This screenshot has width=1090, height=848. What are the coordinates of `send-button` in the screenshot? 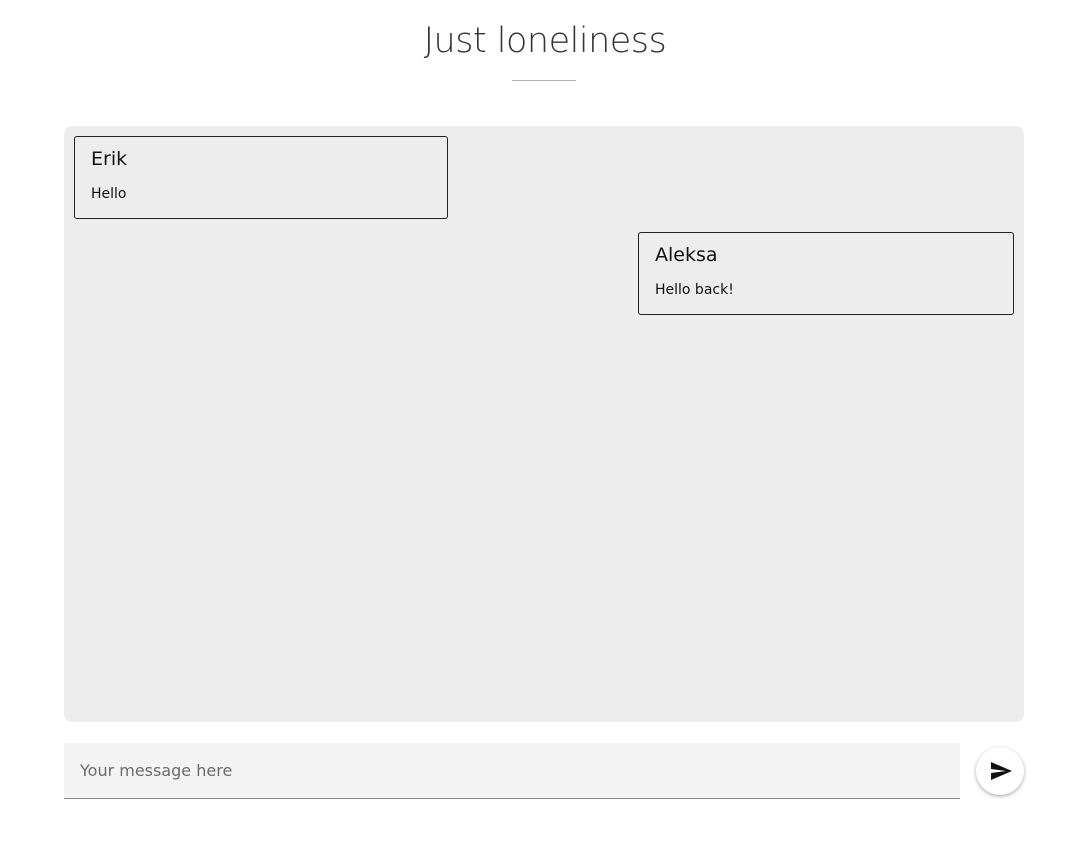 It's located at (1000, 771).